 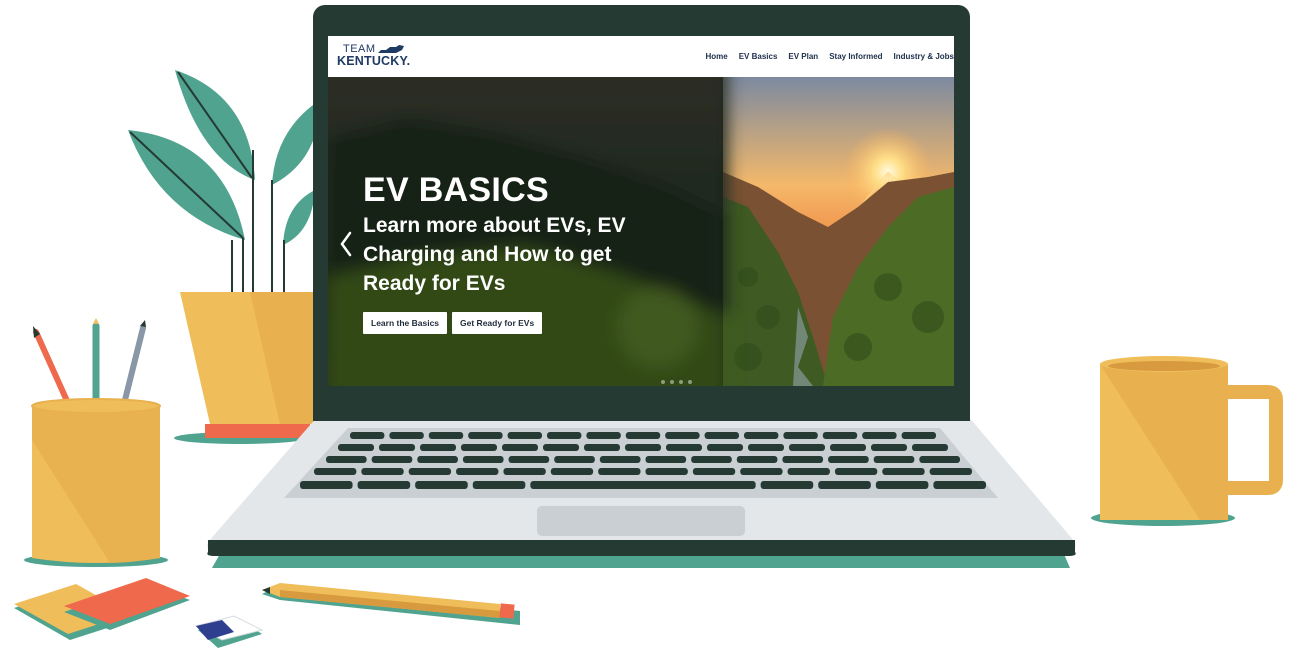 I want to click on team-kentucky-logo: TEAM KENTUCKY., so click(x=380, y=57).